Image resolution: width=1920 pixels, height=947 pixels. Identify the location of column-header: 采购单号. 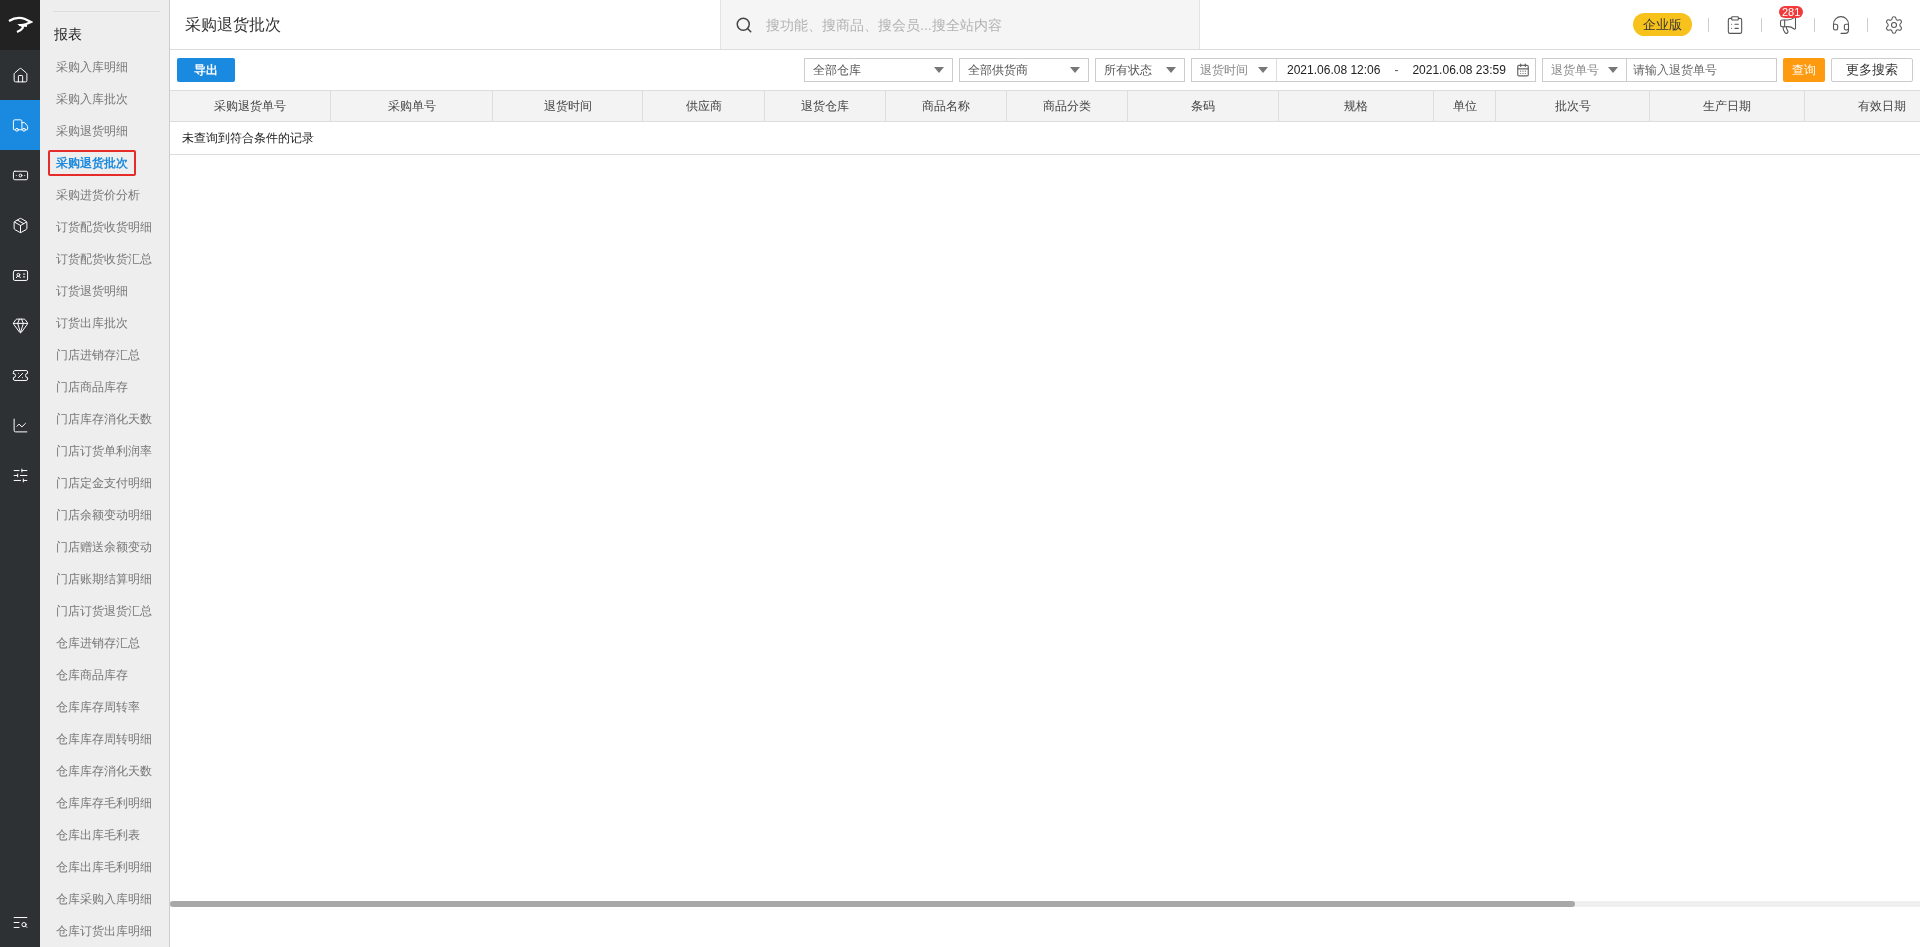
(412, 106).